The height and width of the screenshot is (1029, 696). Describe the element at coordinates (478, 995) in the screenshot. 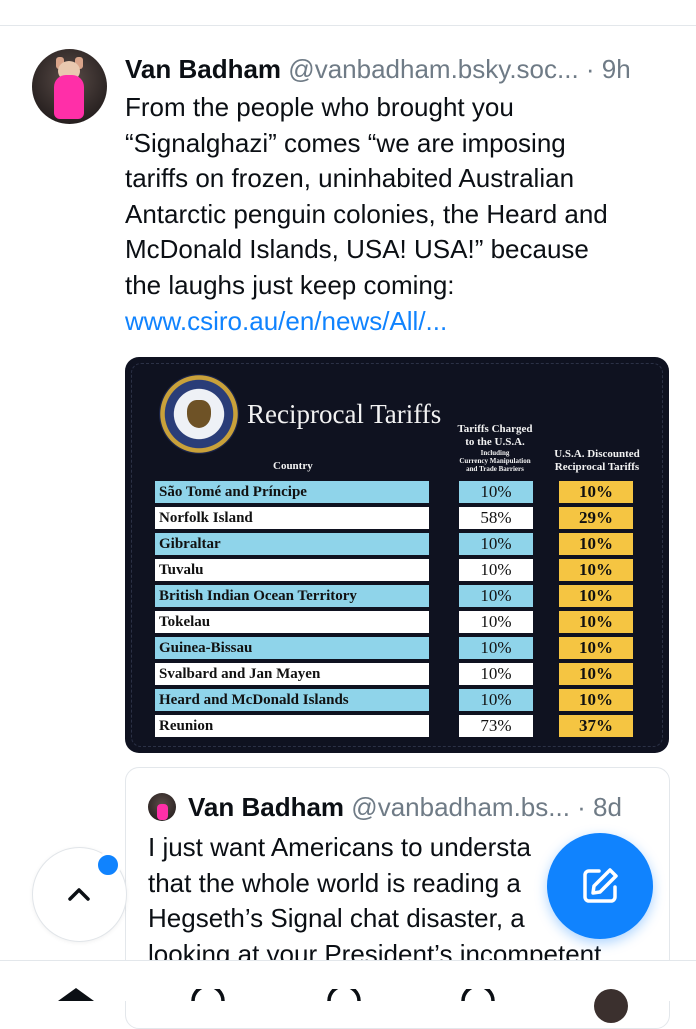

I see `notifications-icon` at that location.